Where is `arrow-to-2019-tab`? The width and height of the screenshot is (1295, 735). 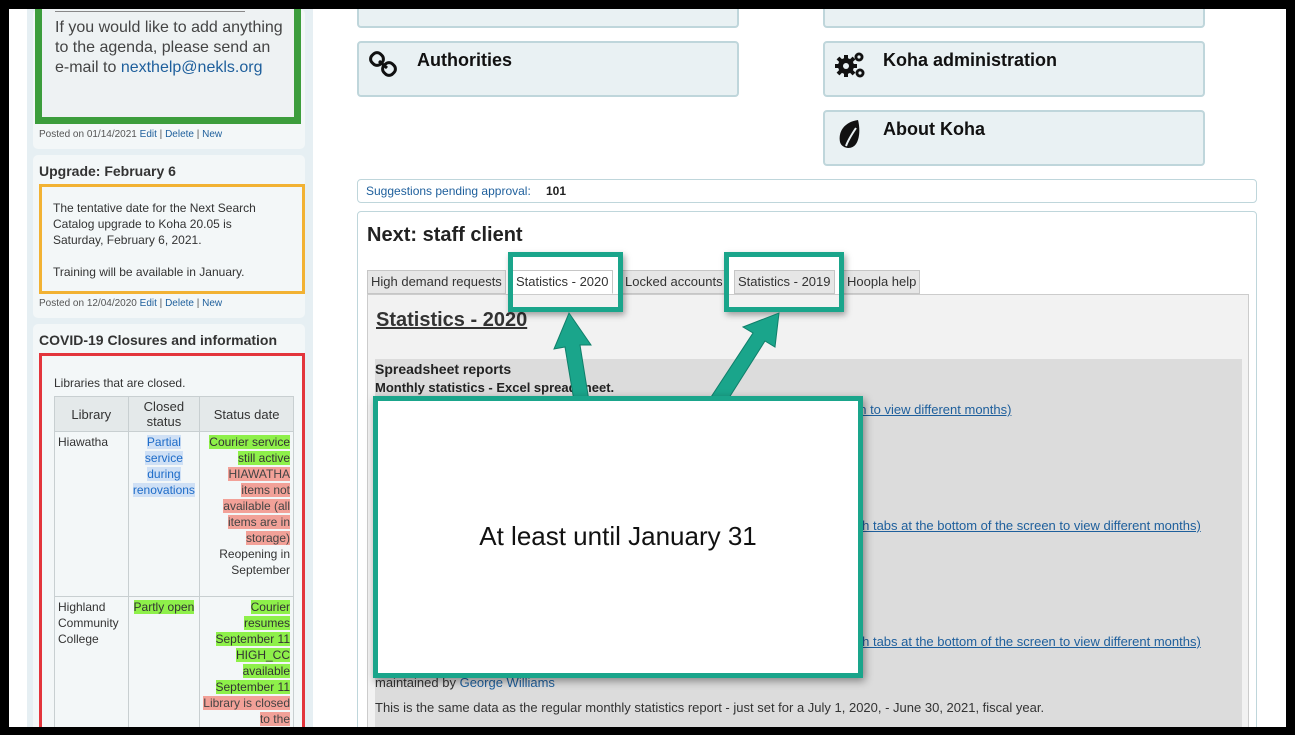 arrow-to-2019-tab is located at coordinates (745, 357).